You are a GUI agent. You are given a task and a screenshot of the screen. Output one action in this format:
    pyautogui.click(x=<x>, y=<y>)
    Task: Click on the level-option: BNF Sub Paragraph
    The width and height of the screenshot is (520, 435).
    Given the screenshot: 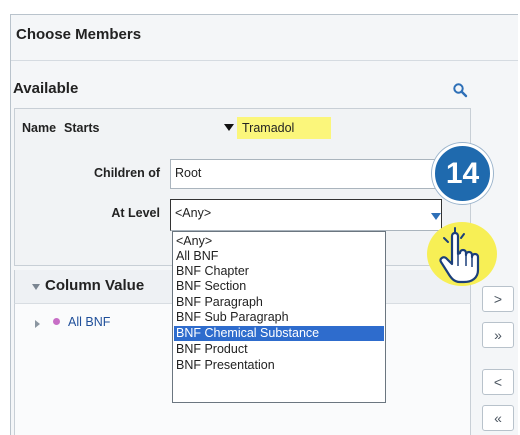 What is the action you would take?
    pyautogui.click(x=279, y=317)
    